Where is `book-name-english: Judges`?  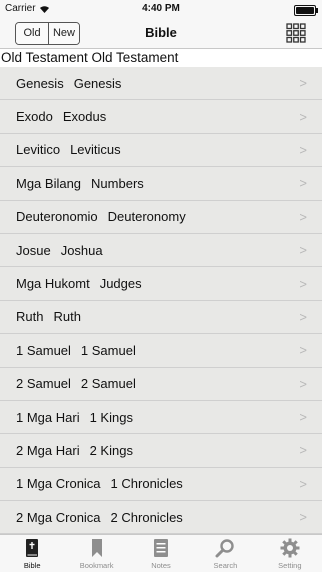 book-name-english: Judges is located at coordinates (120, 284).